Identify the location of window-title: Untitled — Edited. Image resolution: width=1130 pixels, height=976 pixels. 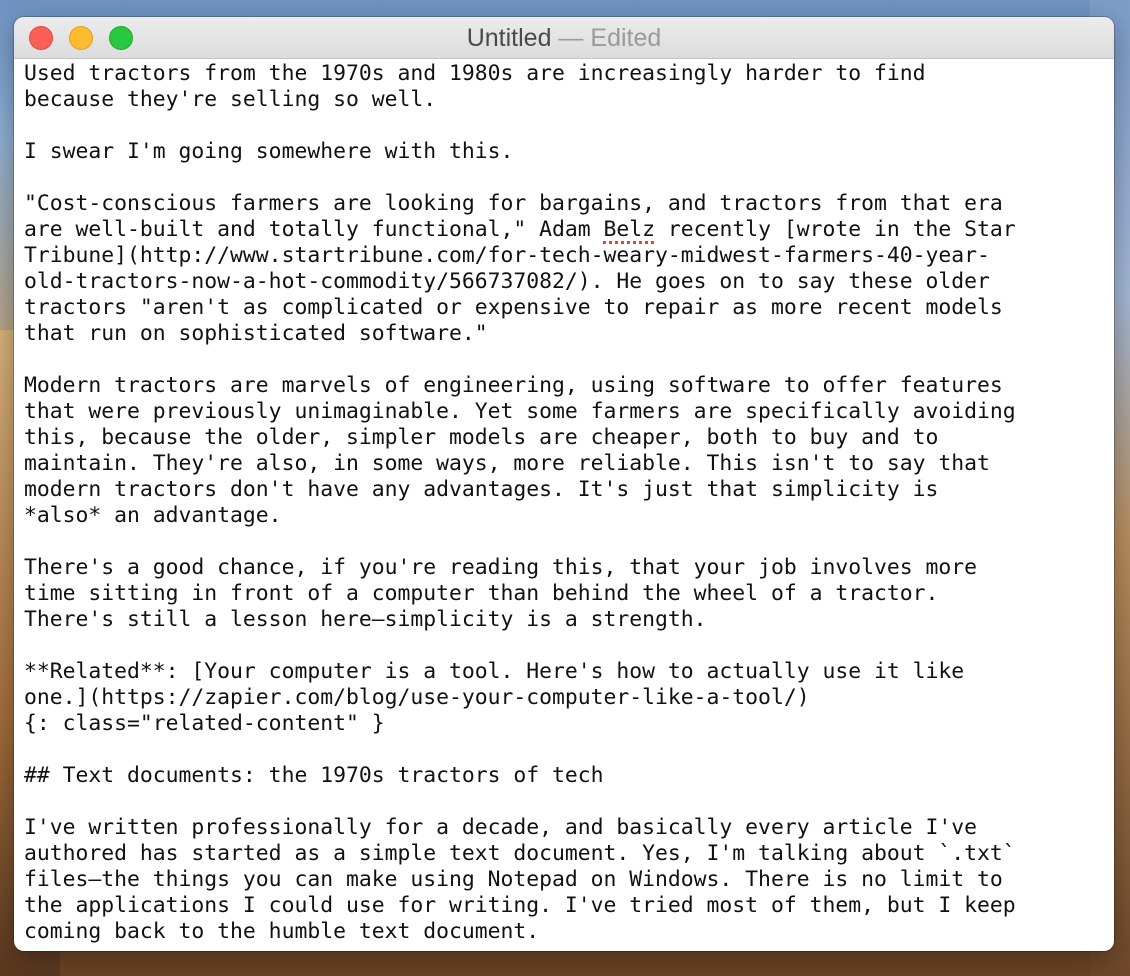
(564, 38).